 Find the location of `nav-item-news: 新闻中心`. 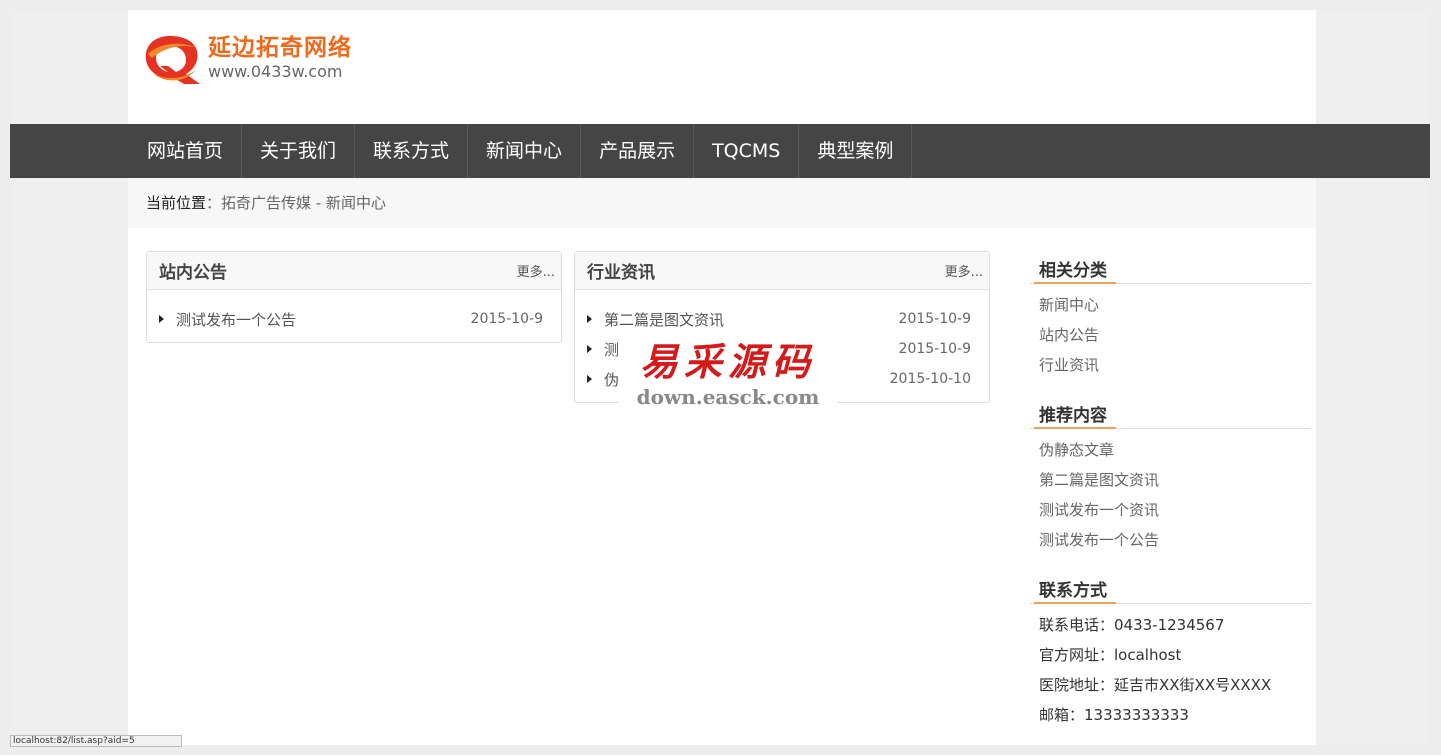

nav-item-news: 新闻中心 is located at coordinates (525, 151).